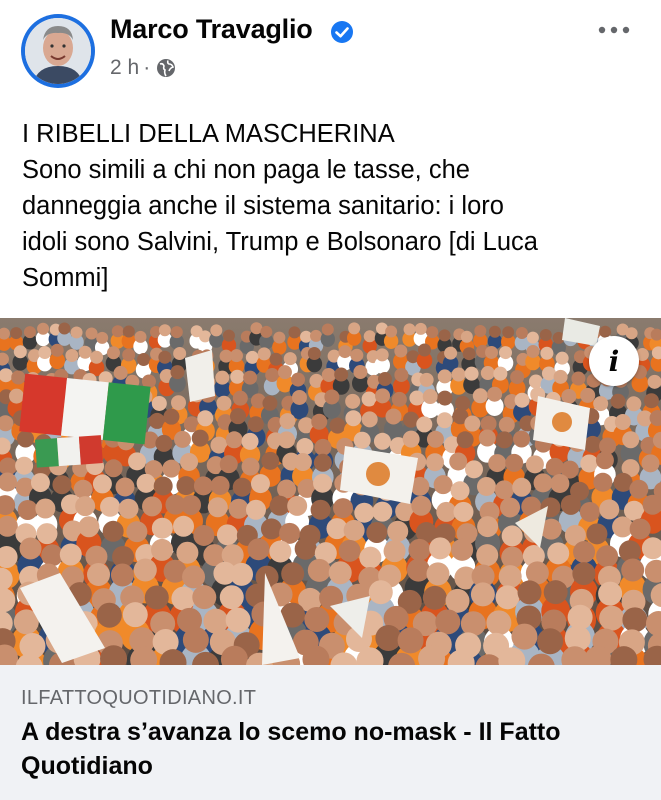 This screenshot has height=800, width=661. I want to click on avatar, so click(58, 51).